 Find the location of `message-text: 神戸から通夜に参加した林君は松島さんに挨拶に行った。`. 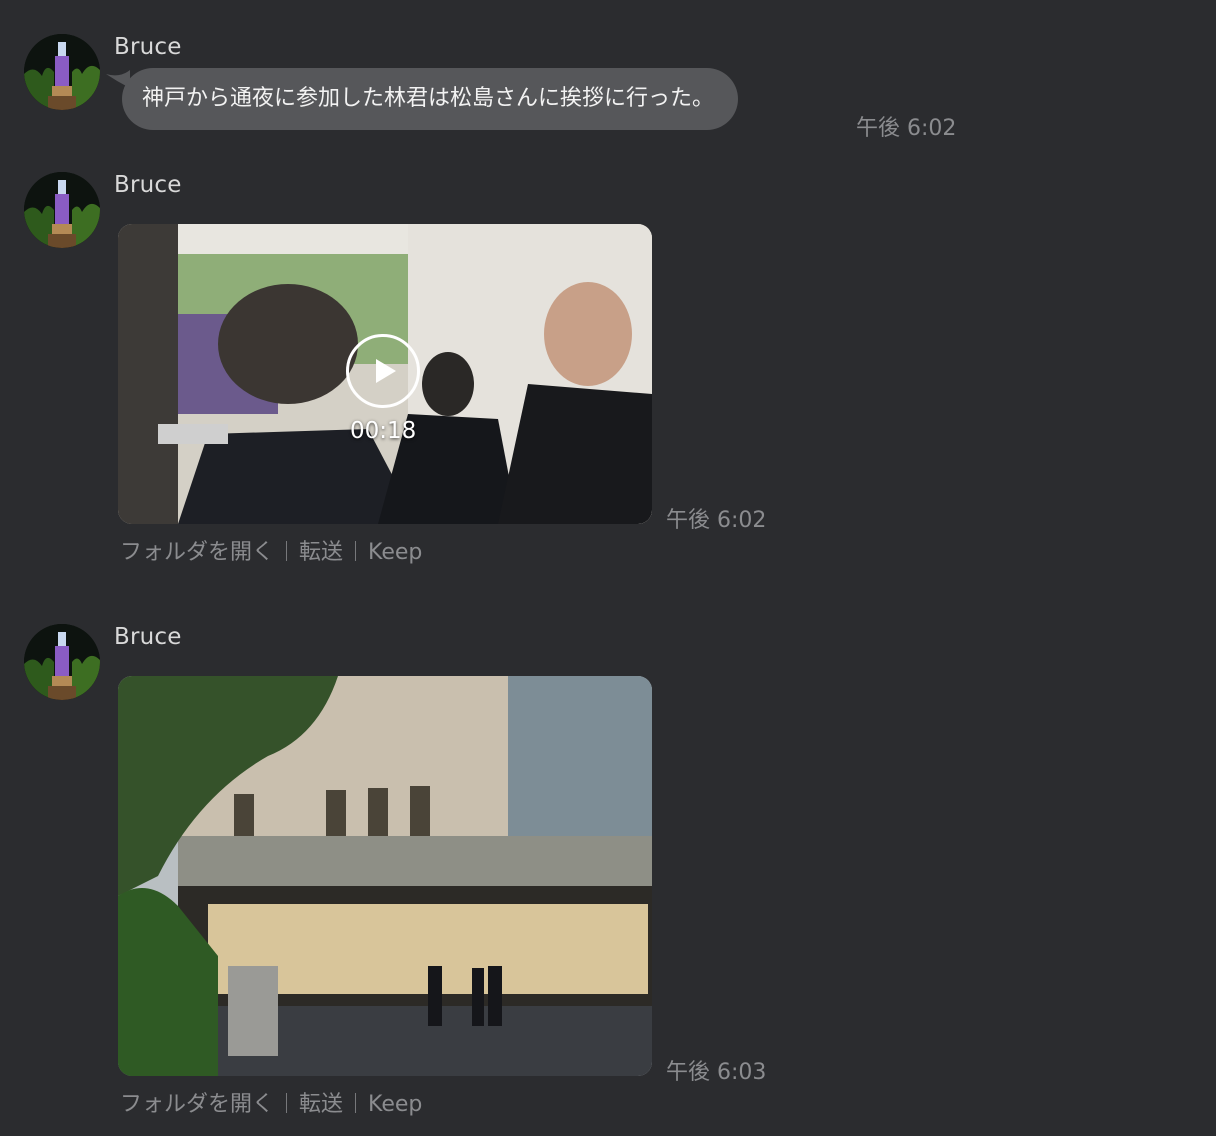

message-text: 神戸から通夜に参加した林君は松島さんに挨拶に行った。 is located at coordinates (428, 98).